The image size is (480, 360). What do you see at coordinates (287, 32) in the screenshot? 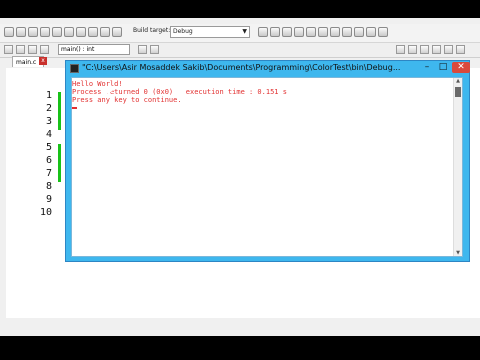
I see `next-line-icon` at bounding box center [287, 32].